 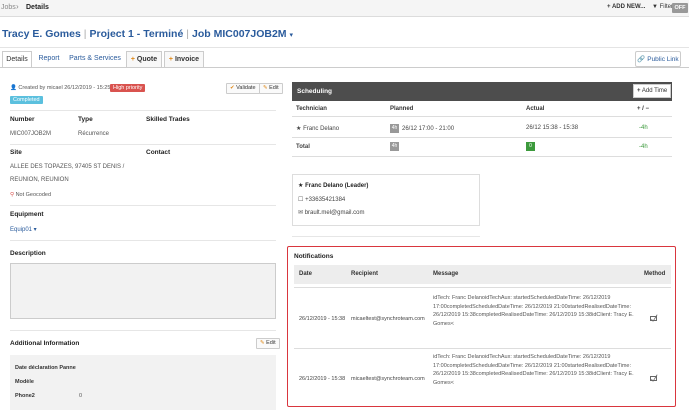 What do you see at coordinates (147, 59) in the screenshot?
I see `tab-quote-label: Quote` at bounding box center [147, 59].